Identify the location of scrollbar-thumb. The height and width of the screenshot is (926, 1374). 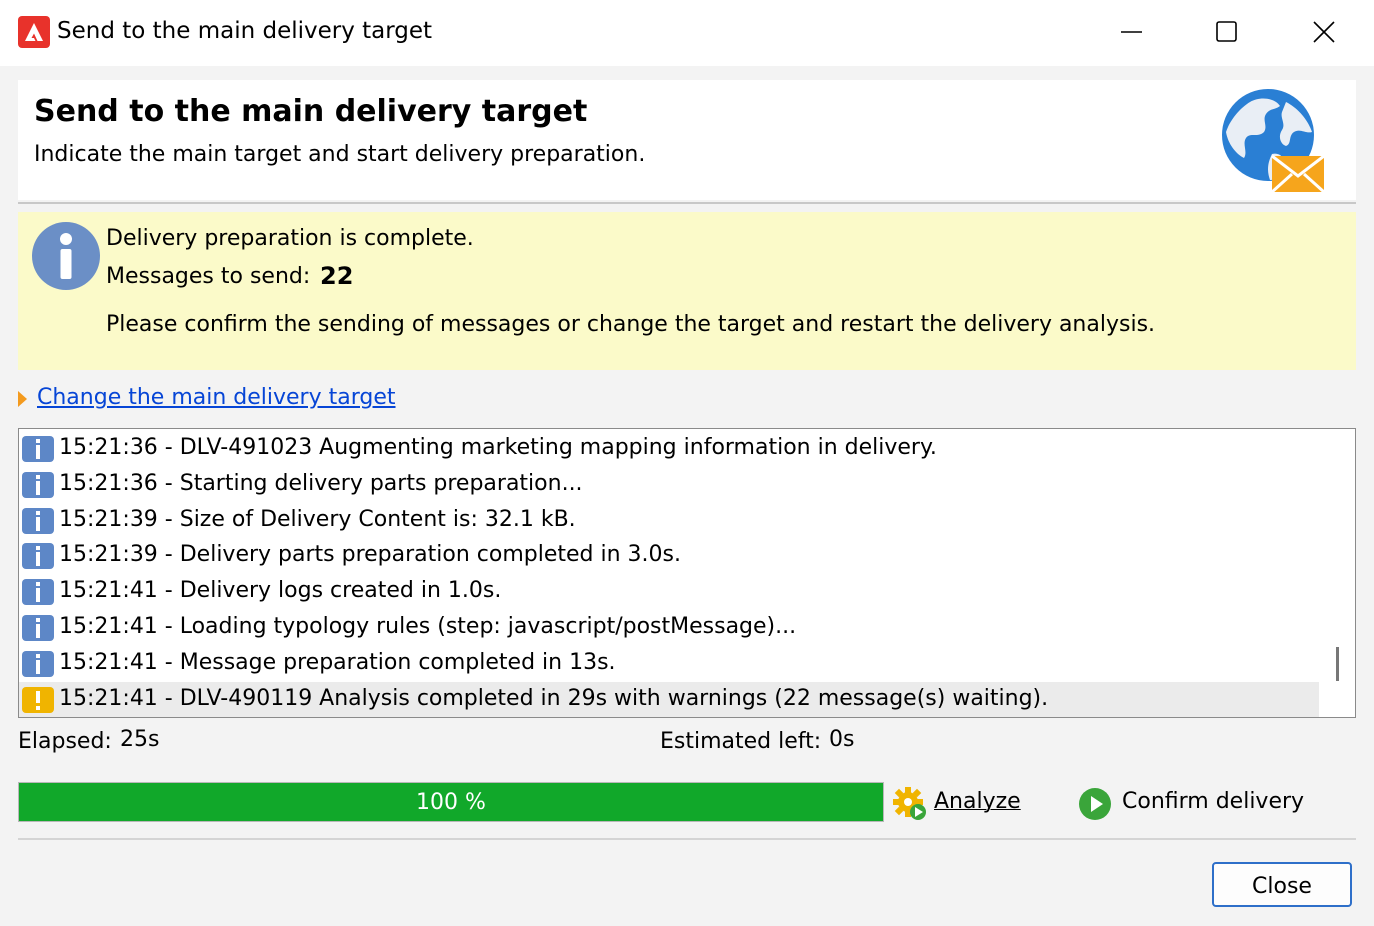
(1337, 664).